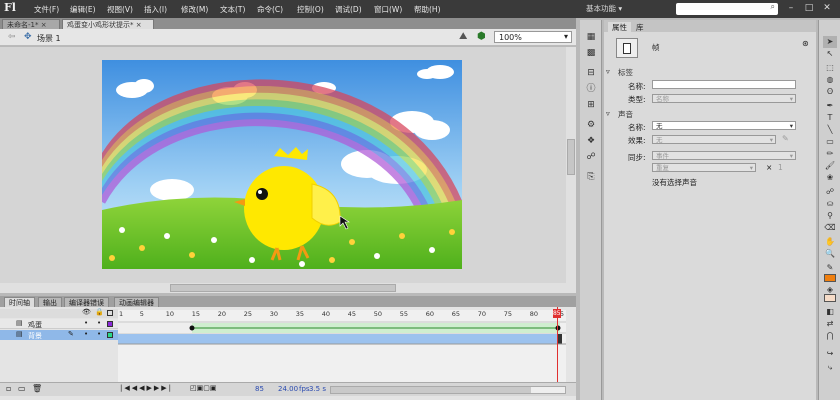 The height and width of the screenshot is (400, 840). I want to click on close-button: ✕, so click(827, 8).